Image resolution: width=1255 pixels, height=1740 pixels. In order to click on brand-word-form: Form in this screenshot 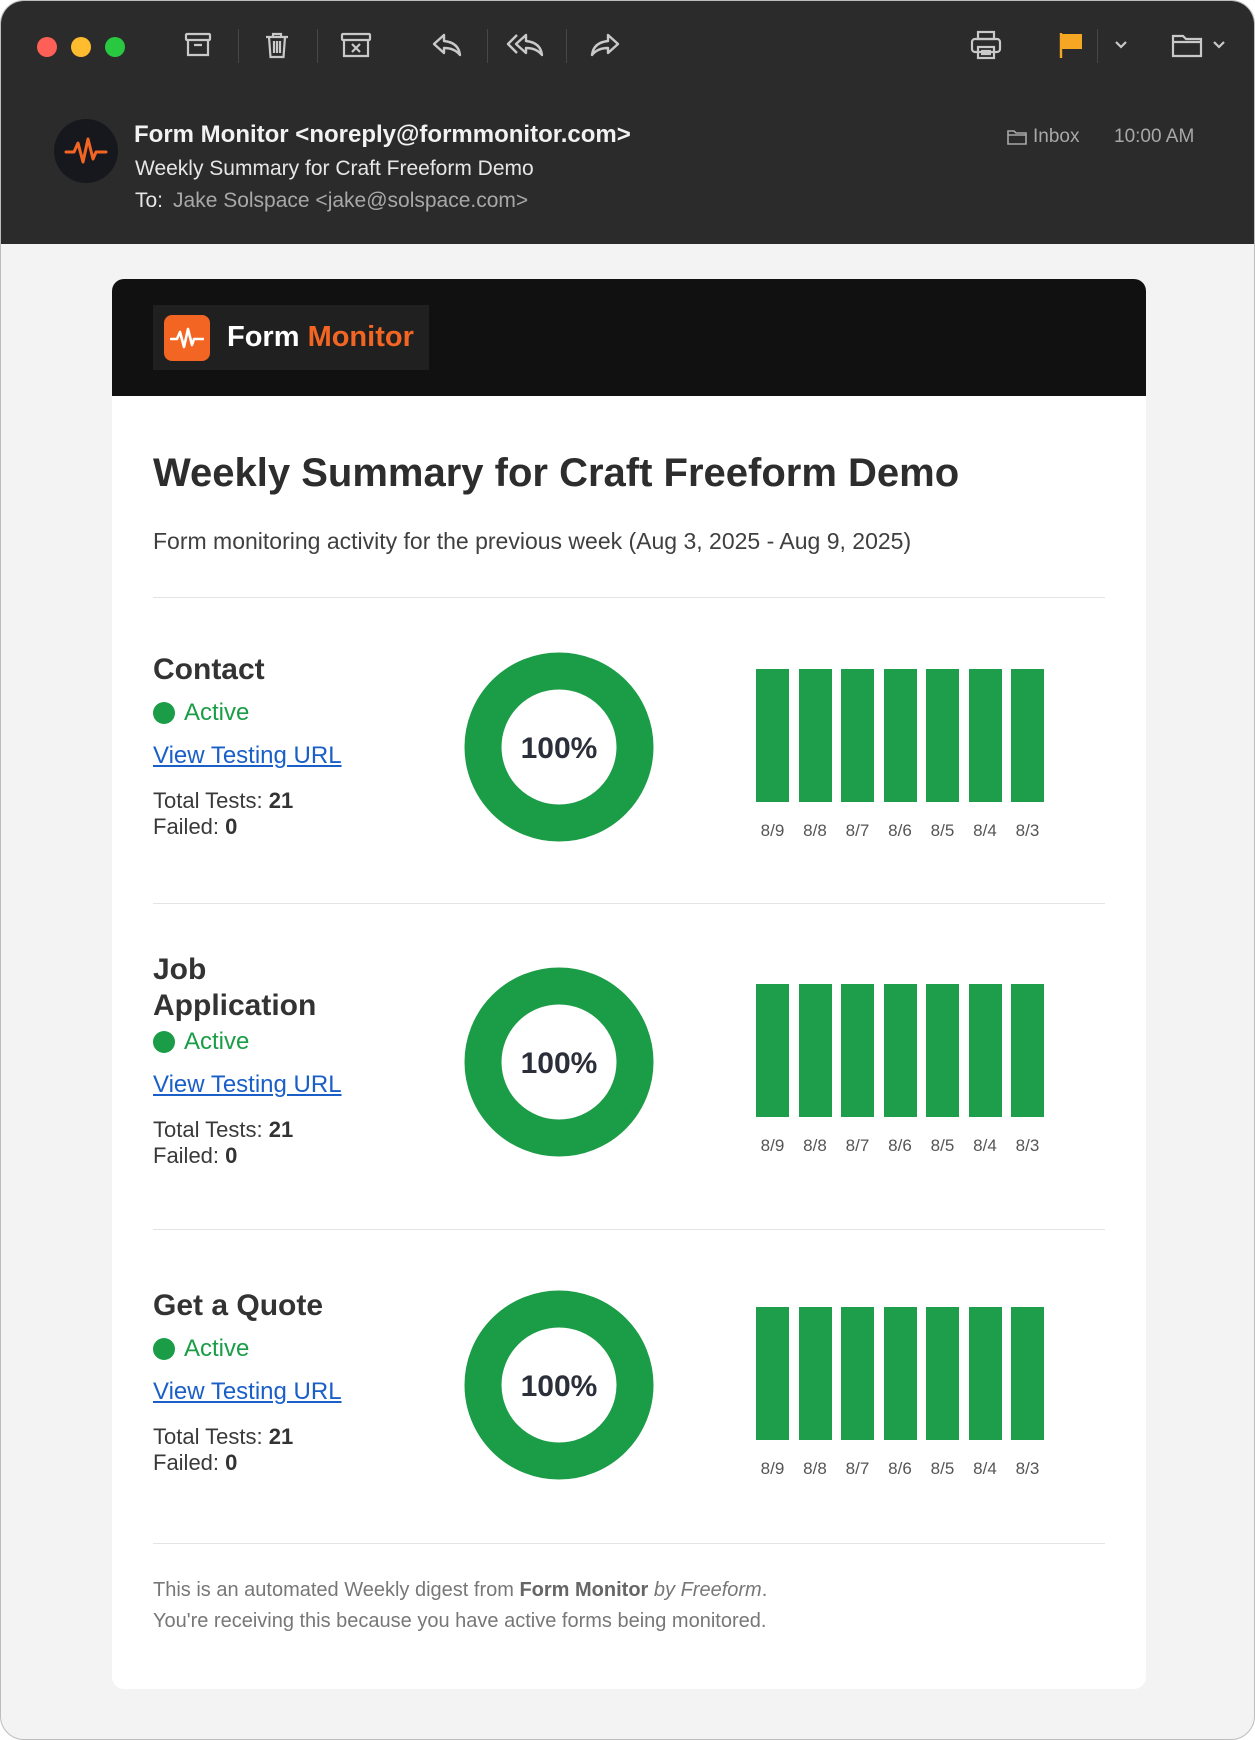, I will do `click(263, 337)`.